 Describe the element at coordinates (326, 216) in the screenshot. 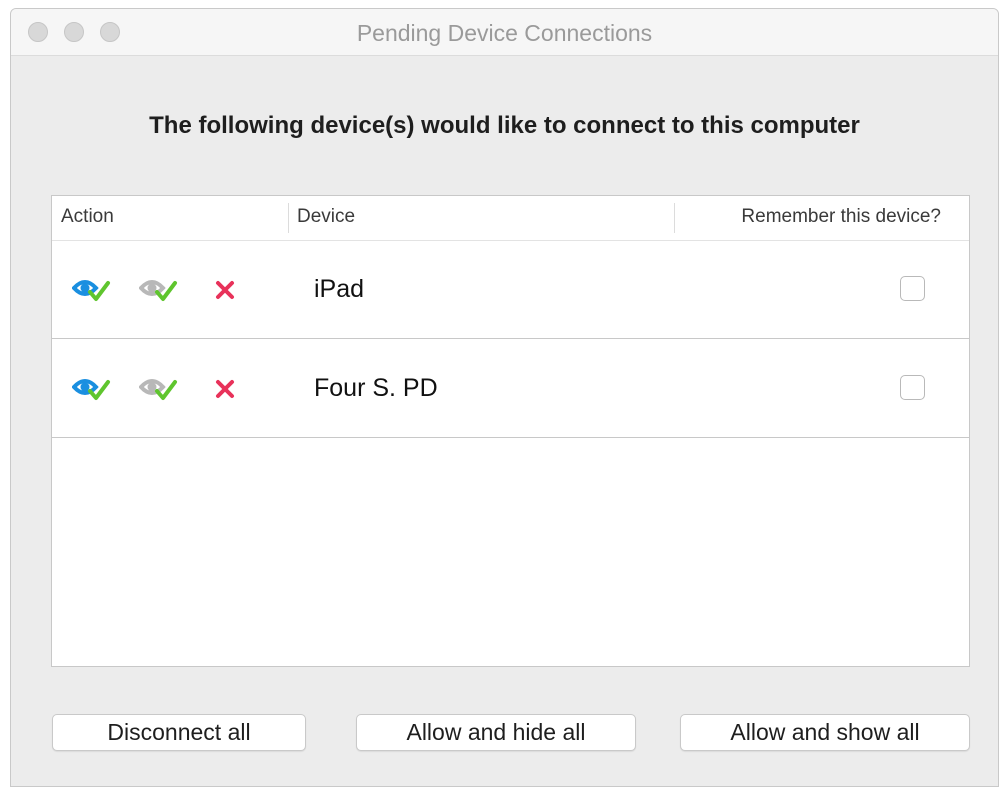

I see `column-header-device: Device` at that location.